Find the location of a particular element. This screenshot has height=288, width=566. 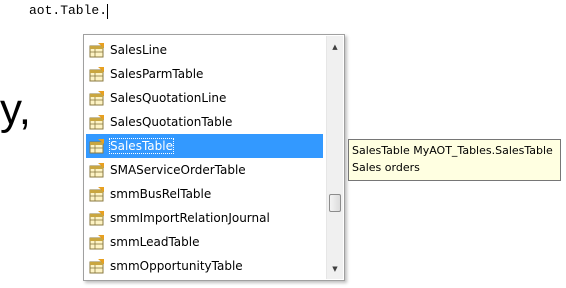

list-item: smmBusRelTable is located at coordinates (204, 194).